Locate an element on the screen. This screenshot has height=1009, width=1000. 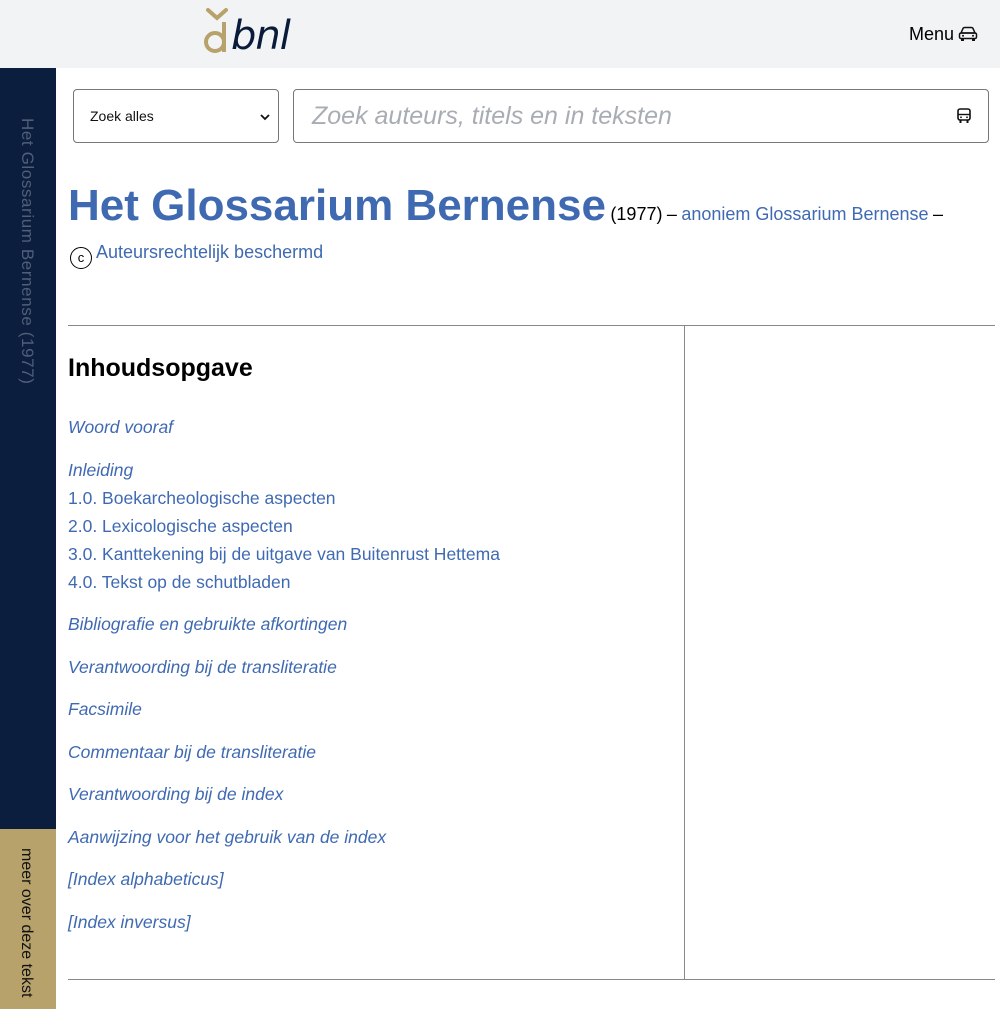
toc-item-bibliografie: Bibliografie en gebruikte afkortingen is located at coordinates (368, 624).